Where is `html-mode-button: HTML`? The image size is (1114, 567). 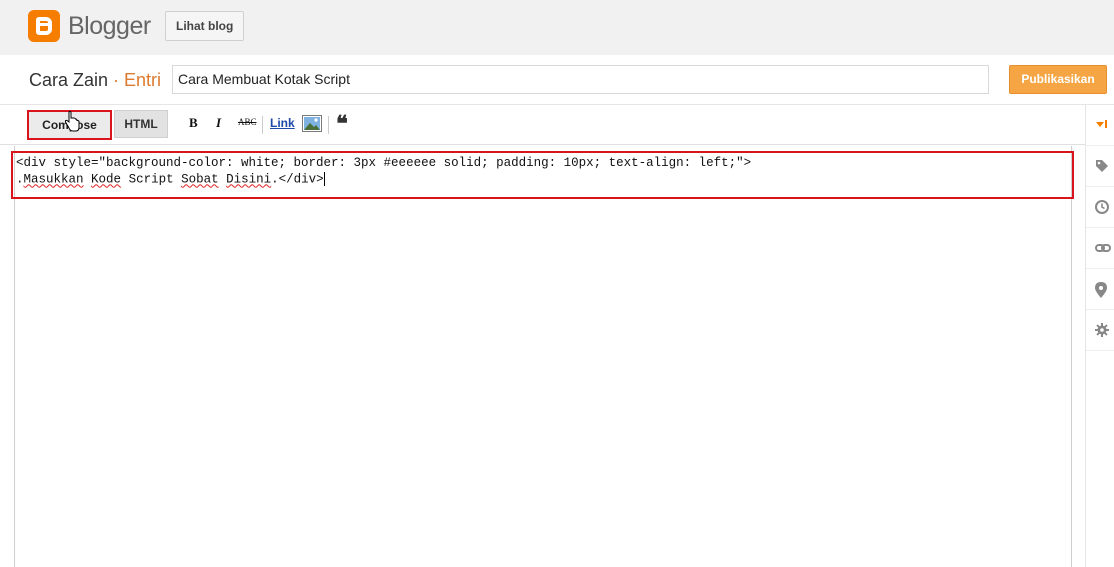
html-mode-button: HTML is located at coordinates (141, 124).